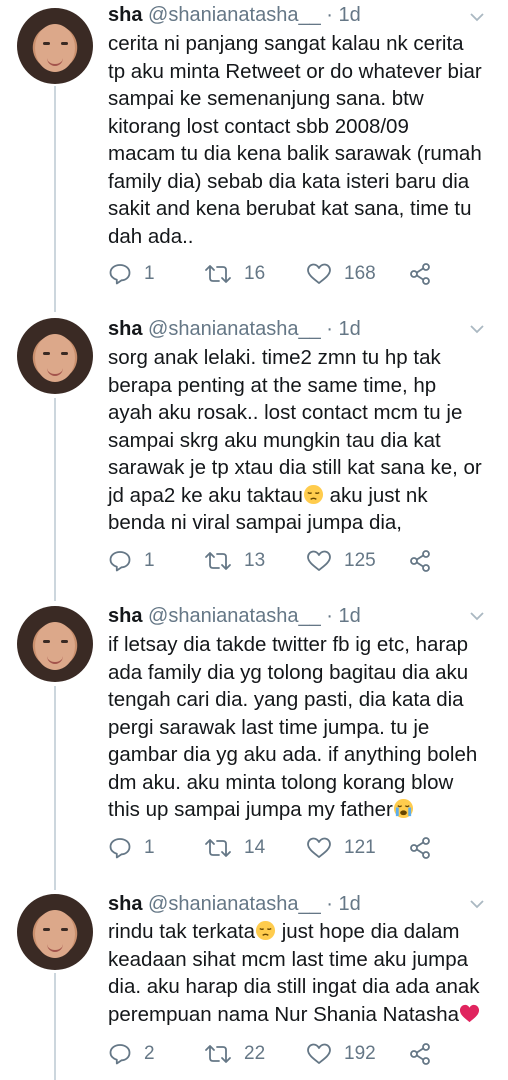  Describe the element at coordinates (283, 1014) in the screenshot. I see `tweet-line-start: perempuan nama Nur Shania Natasha` at that location.